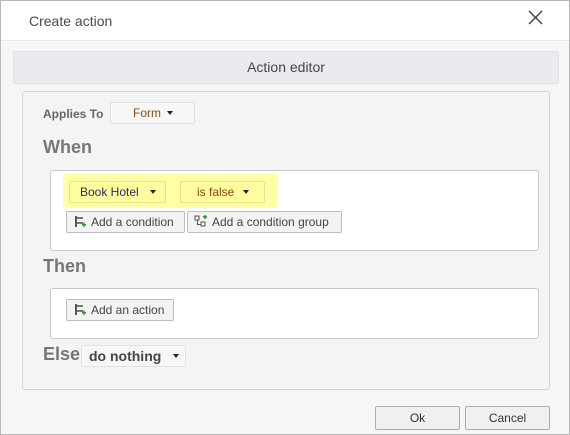  What do you see at coordinates (286, 67) in the screenshot?
I see `action-editor-header: Action editor` at bounding box center [286, 67].